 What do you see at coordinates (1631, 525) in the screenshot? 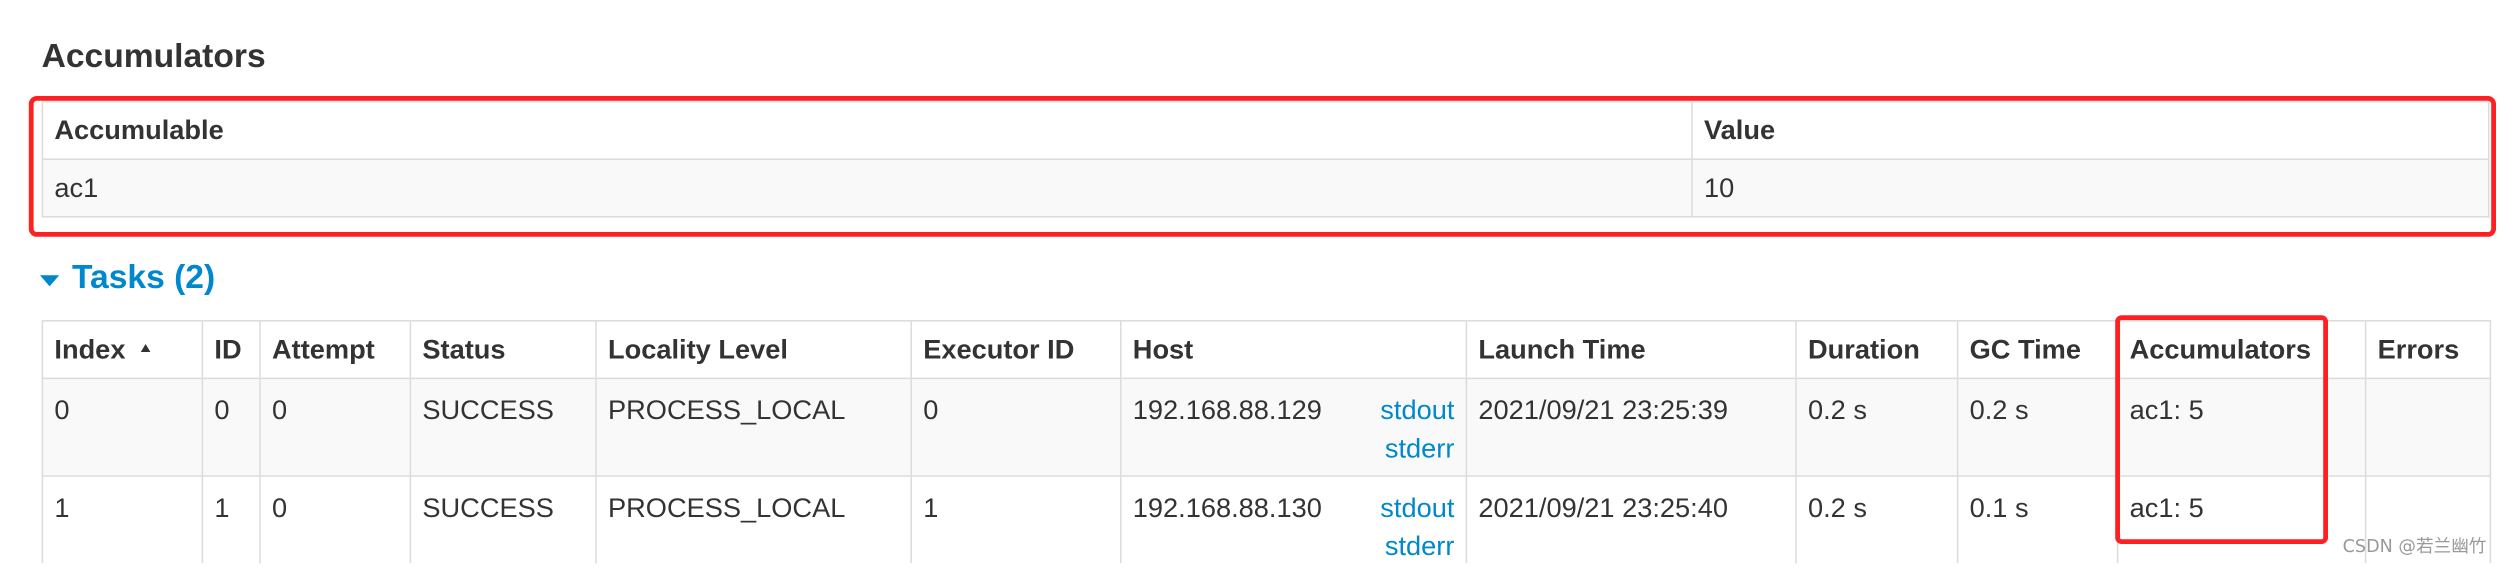
I see `task-launch-time: 2021/09/21 23:25:40` at bounding box center [1631, 525].